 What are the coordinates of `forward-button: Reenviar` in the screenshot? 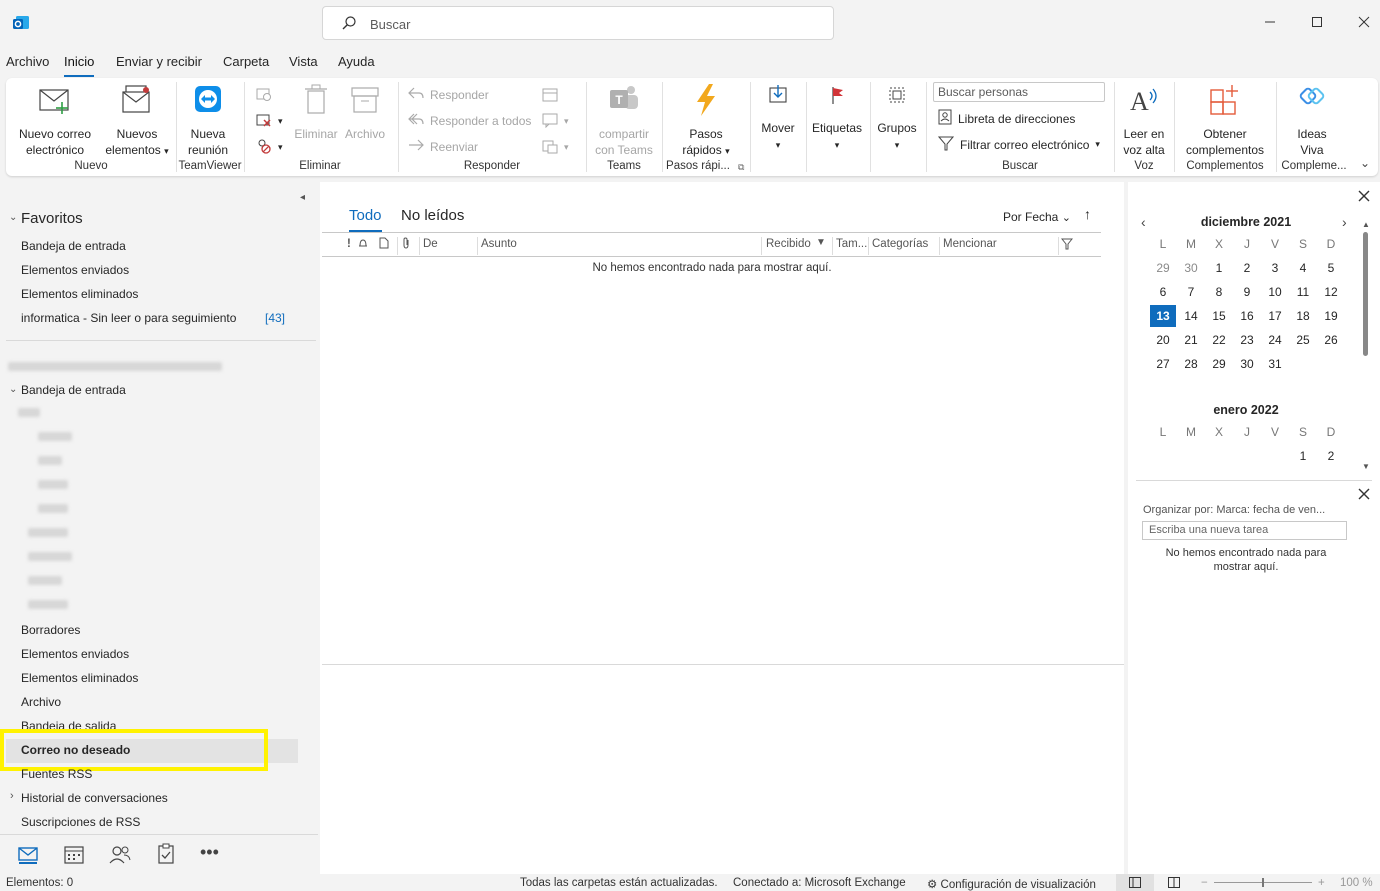 It's located at (443, 146).